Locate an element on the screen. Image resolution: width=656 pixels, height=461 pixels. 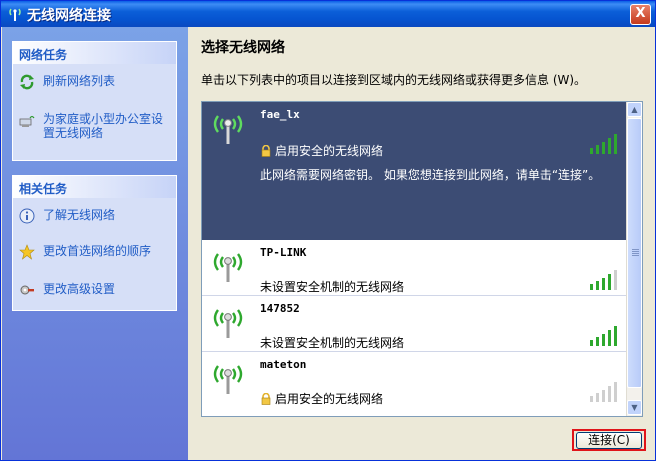
task-change-order: 更改首选网络的顺序 is located at coordinates (96, 253).